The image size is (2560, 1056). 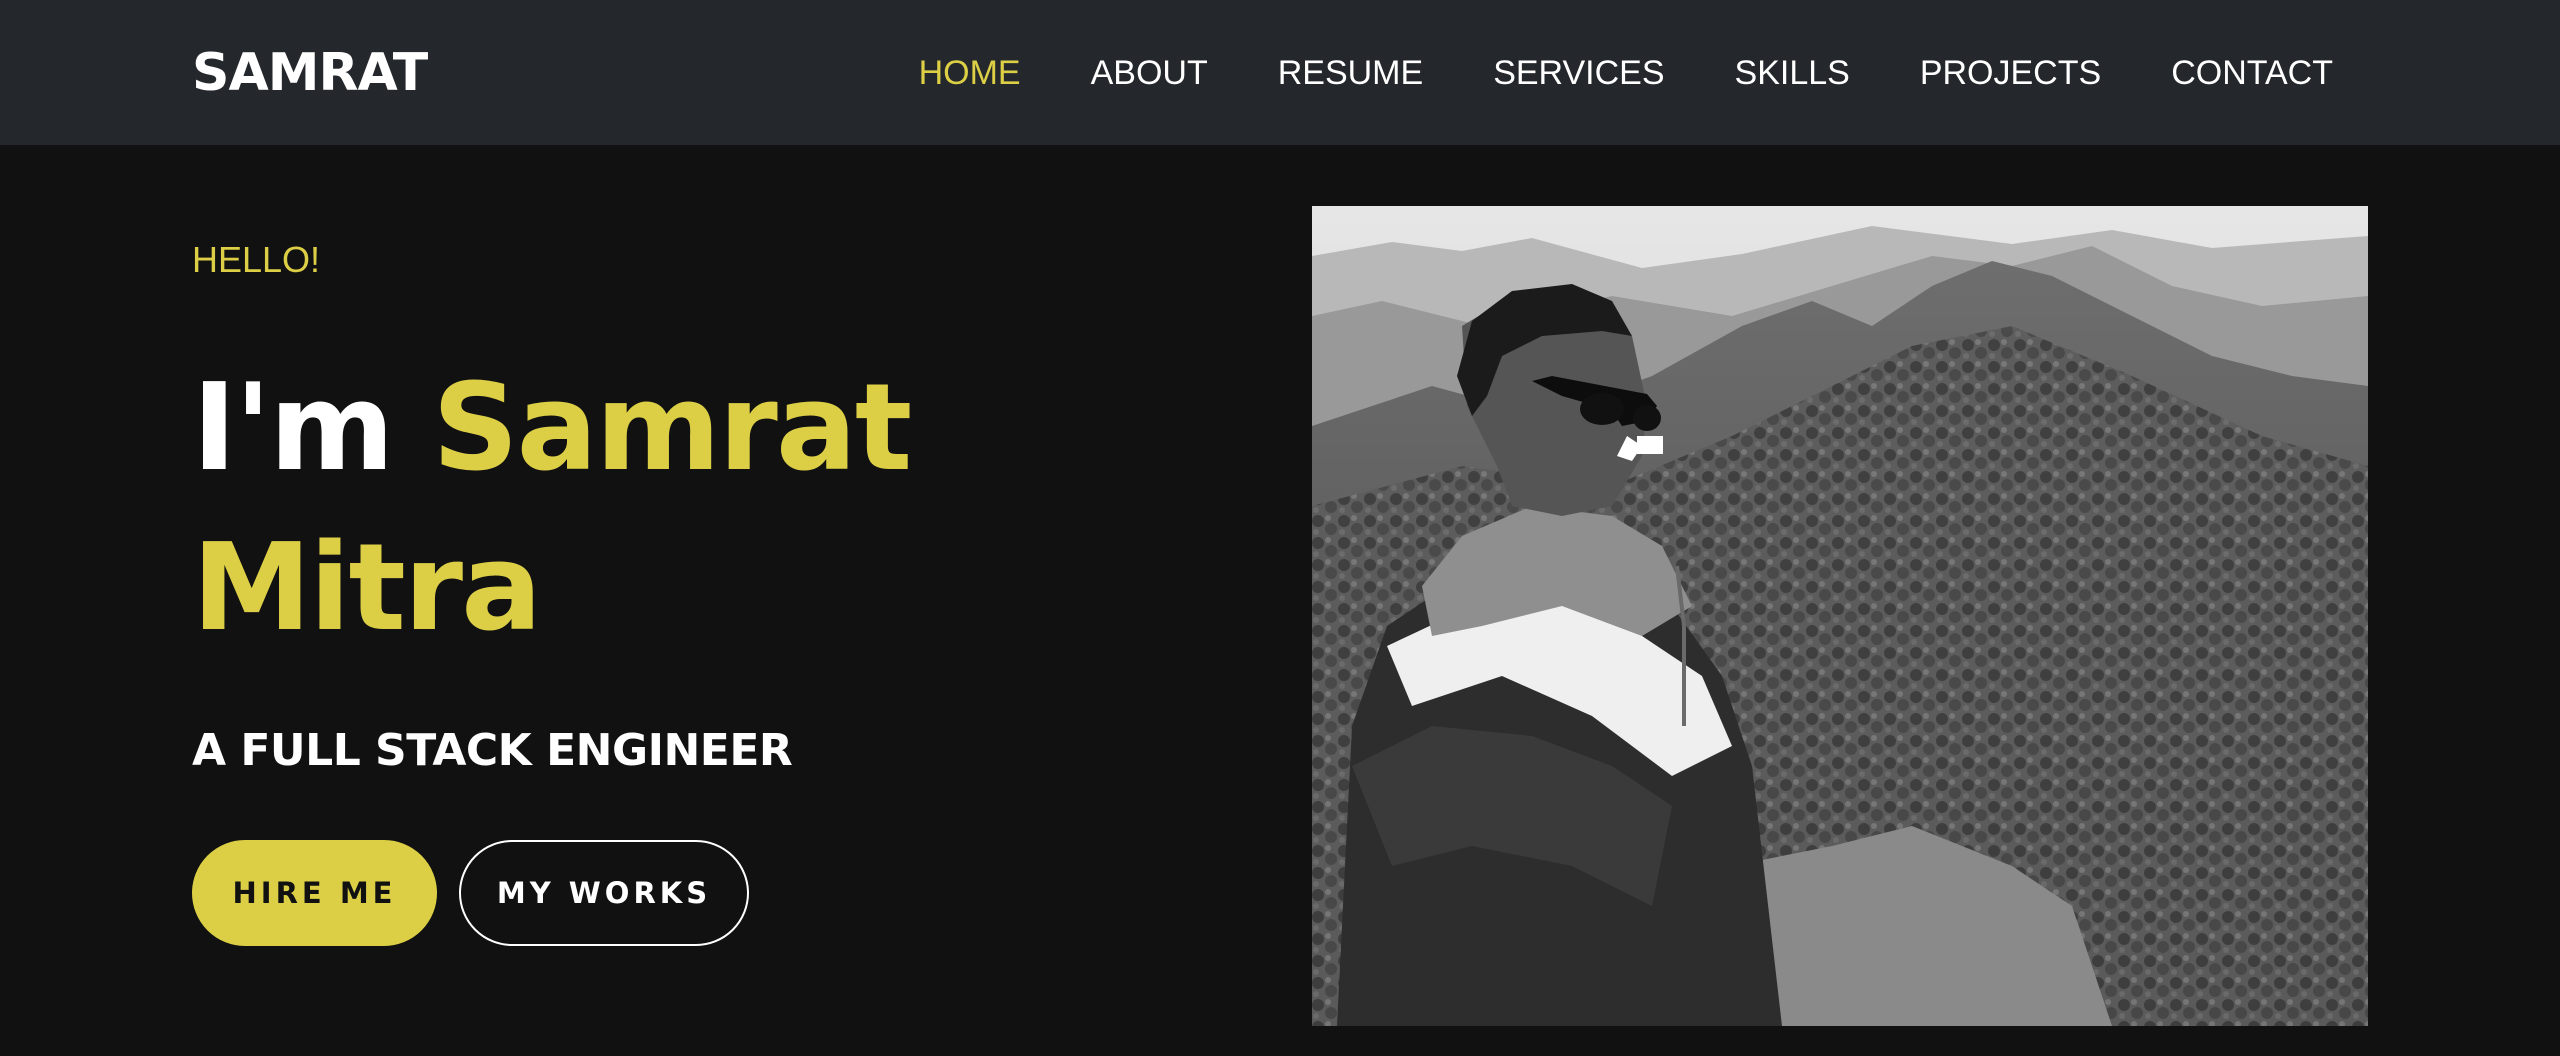 I want to click on nav-item-about: ABOUT, so click(x=1149, y=73).